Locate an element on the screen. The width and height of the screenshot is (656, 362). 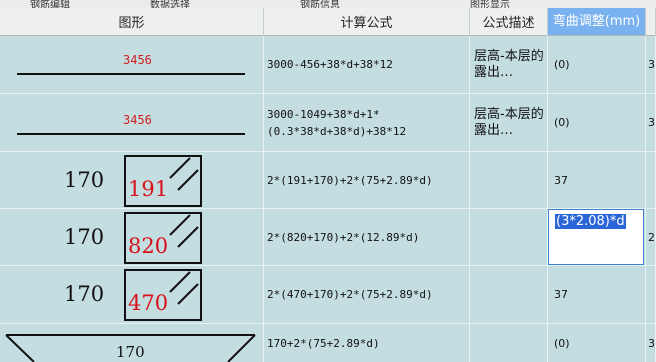
shape-cell: 170 470 is located at coordinates (132, 294).